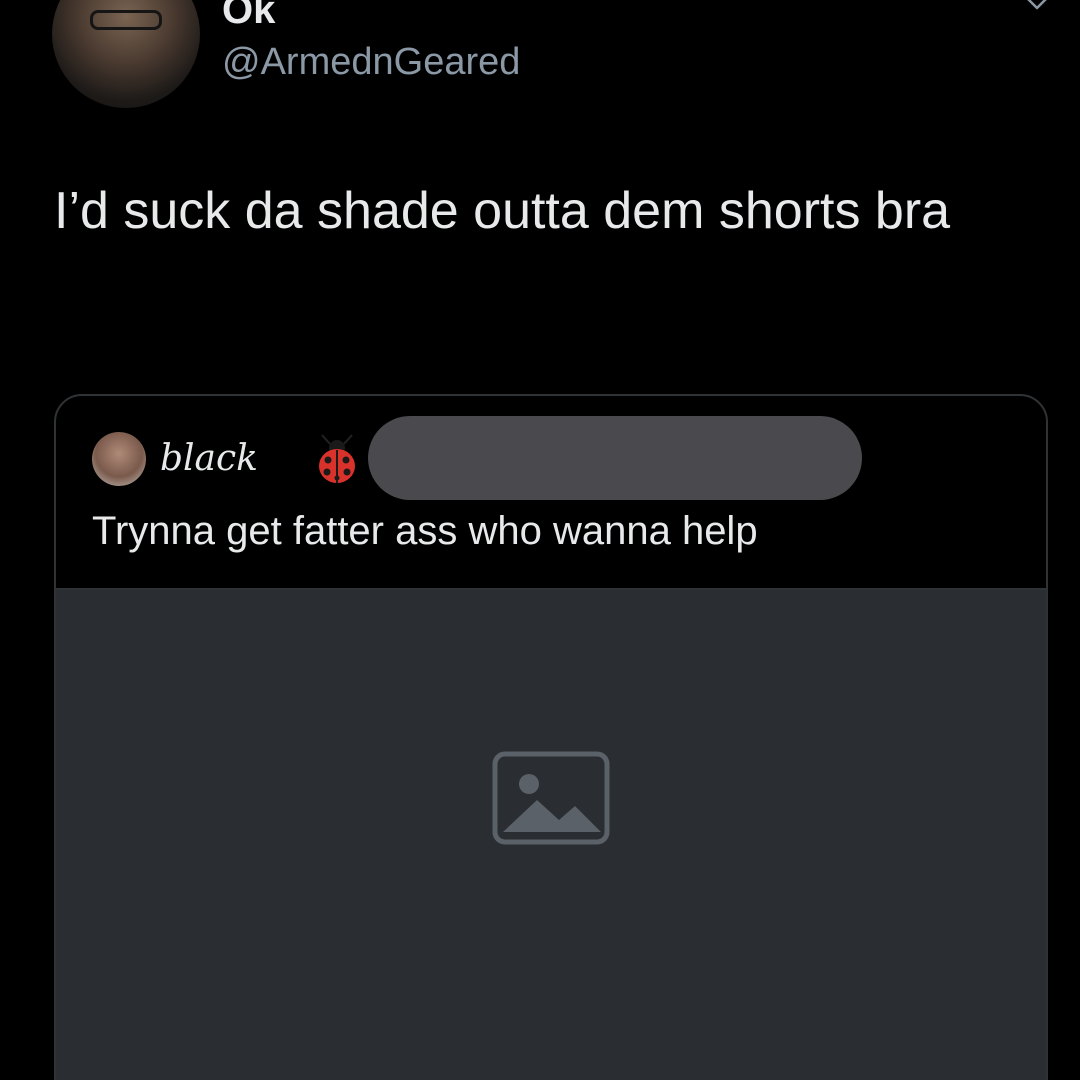  I want to click on redacted-handle, so click(615, 458).